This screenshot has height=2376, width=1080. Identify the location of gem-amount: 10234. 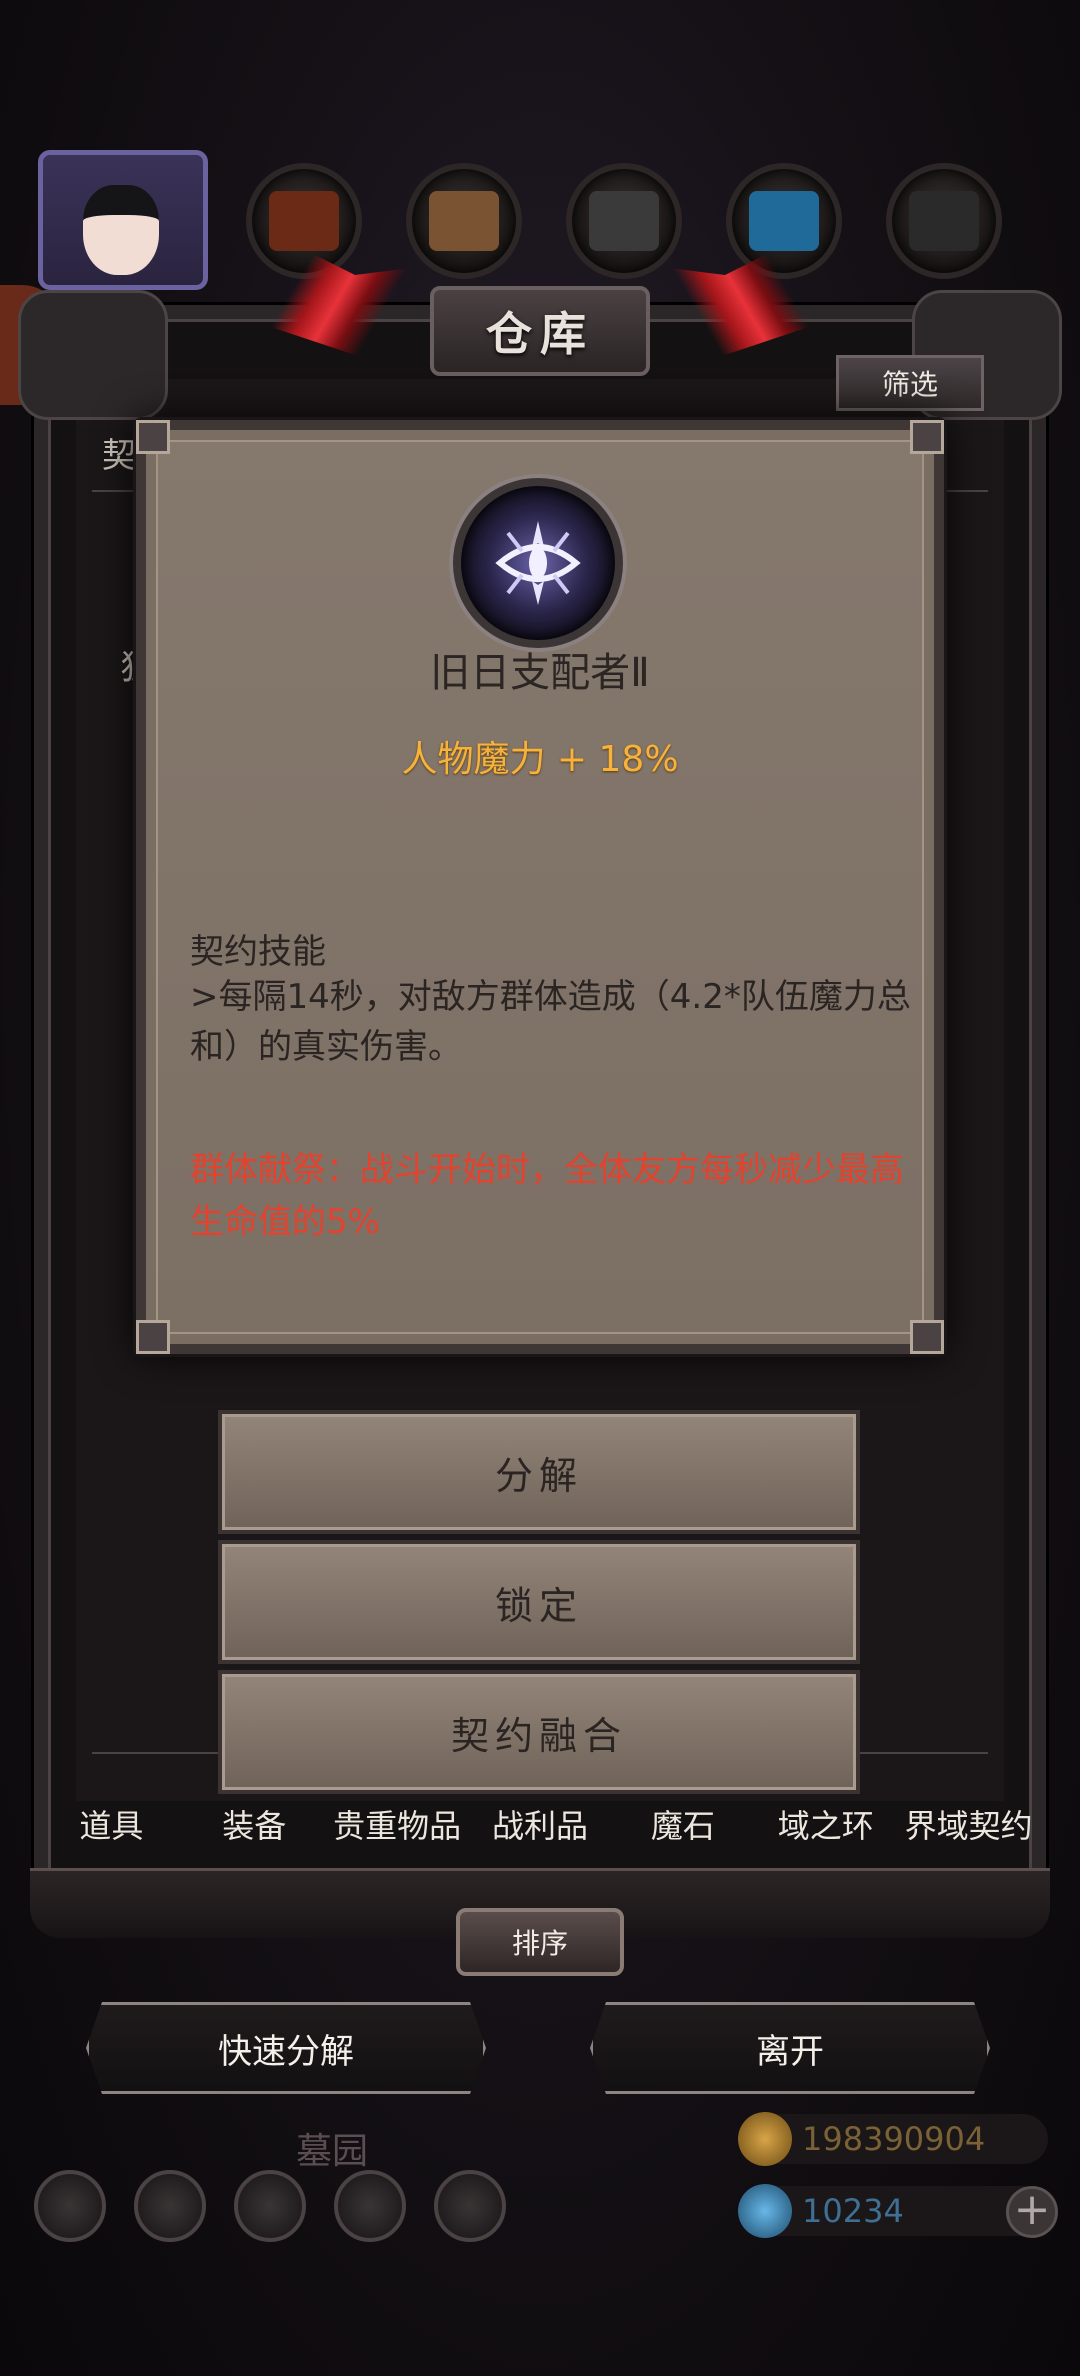
(853, 2211).